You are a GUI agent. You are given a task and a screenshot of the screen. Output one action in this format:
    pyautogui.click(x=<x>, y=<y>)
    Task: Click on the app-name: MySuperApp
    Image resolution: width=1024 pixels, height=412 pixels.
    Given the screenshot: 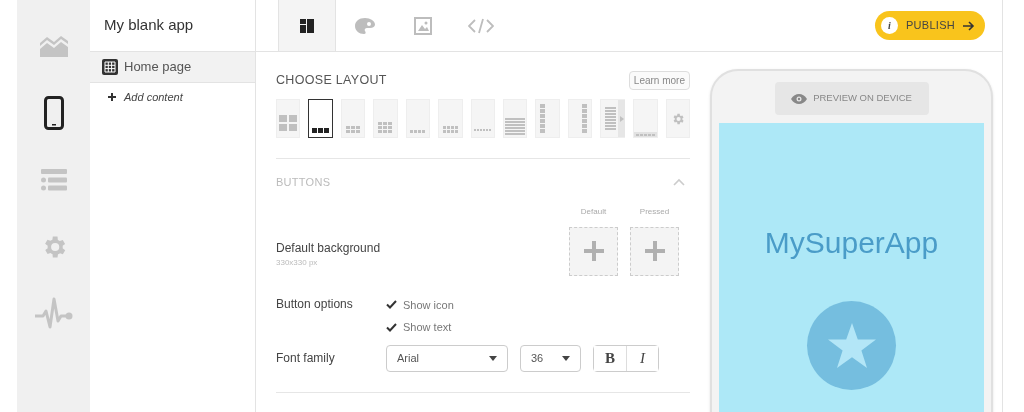 What is the action you would take?
    pyautogui.click(x=851, y=243)
    